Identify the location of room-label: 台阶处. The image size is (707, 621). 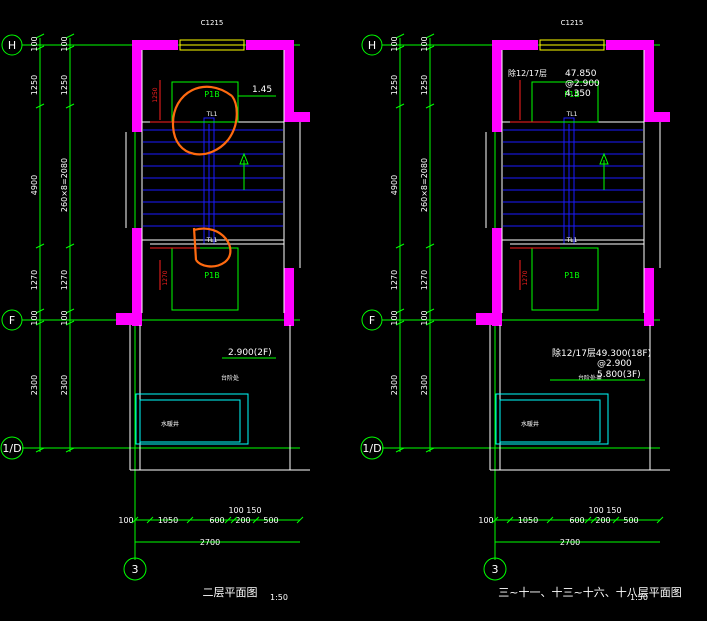
(230, 378).